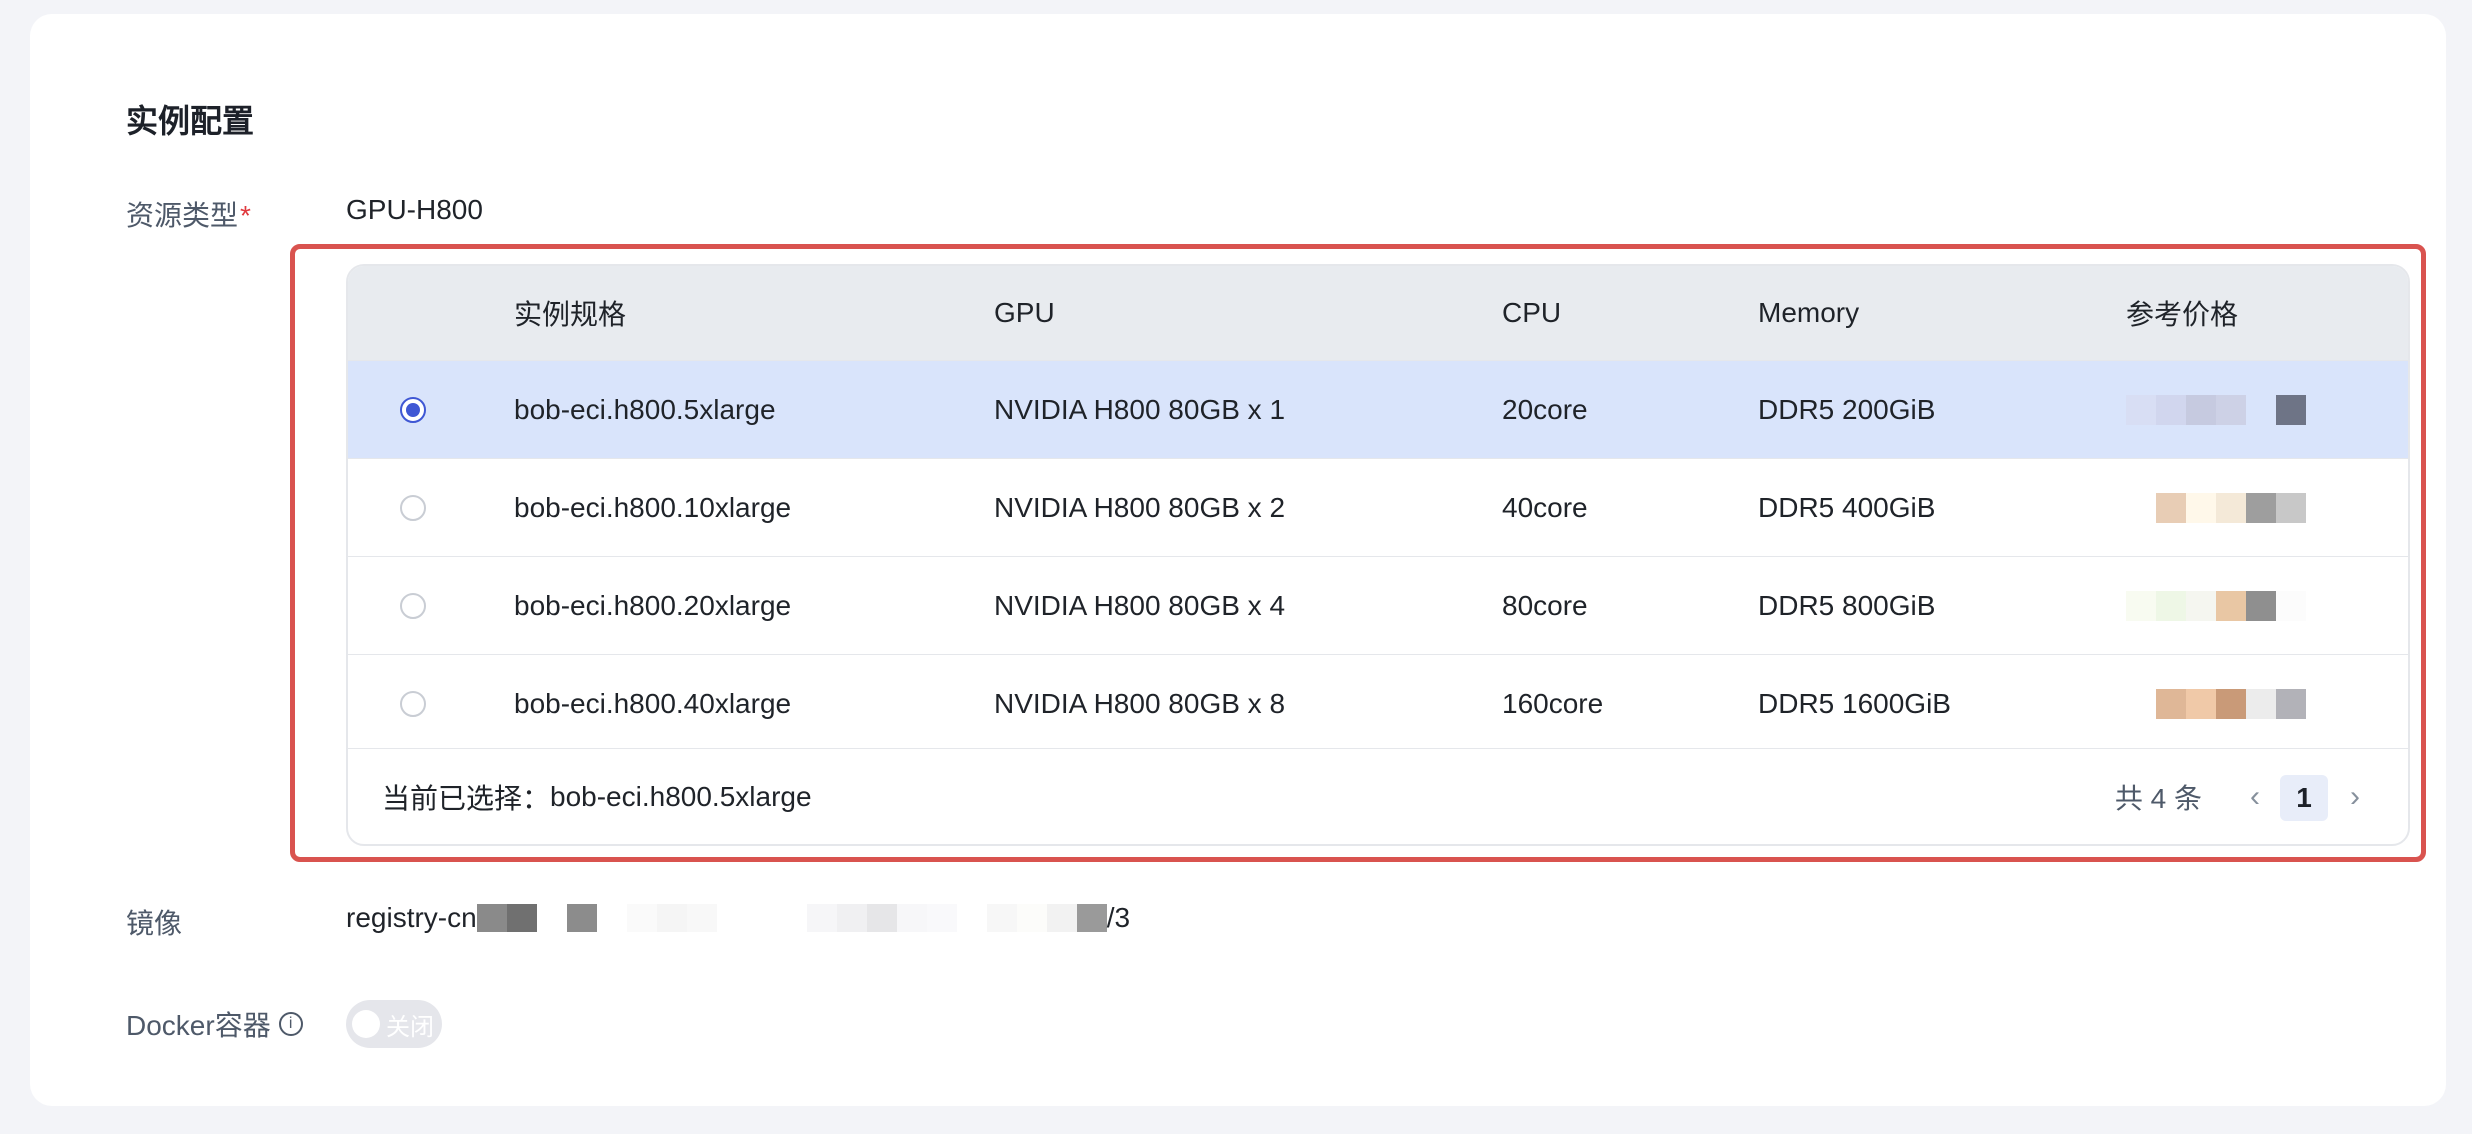 The image size is (2472, 1134). What do you see at coordinates (2182, 314) in the screenshot?
I see `header-price: 参考价格` at bounding box center [2182, 314].